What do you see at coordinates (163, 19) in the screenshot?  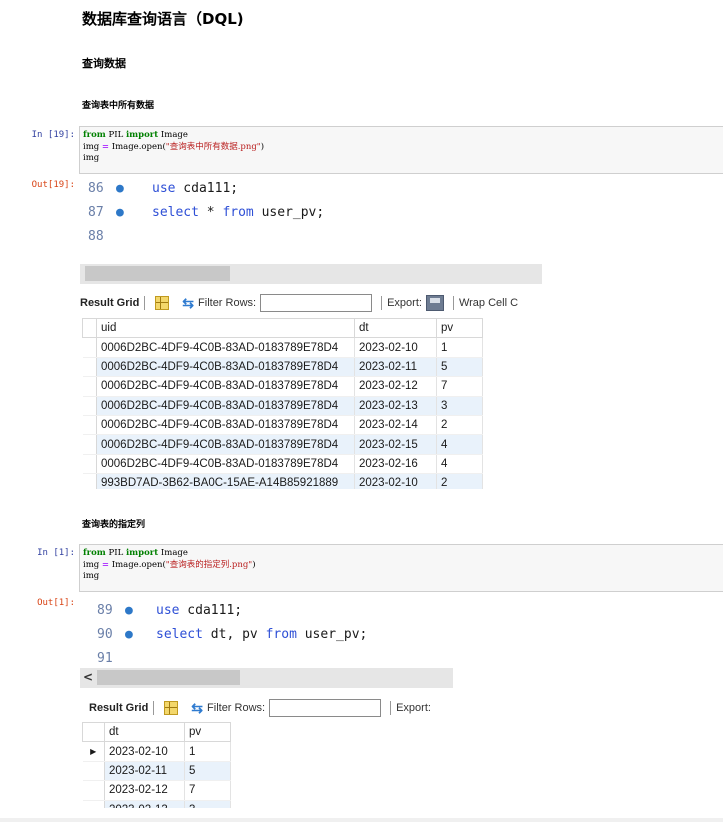 I see `heading-dql: 数据库查询语言（DQL)` at bounding box center [163, 19].